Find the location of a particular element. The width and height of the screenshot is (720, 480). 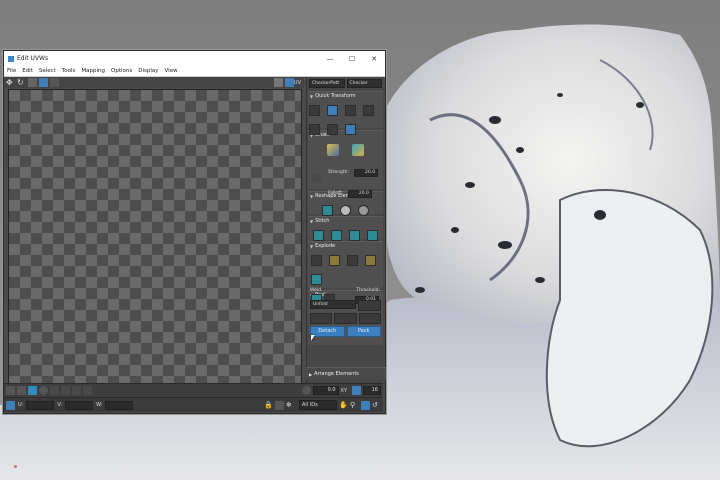

selection-toolbar: 0.0 XY 16 is located at coordinates (193, 390).